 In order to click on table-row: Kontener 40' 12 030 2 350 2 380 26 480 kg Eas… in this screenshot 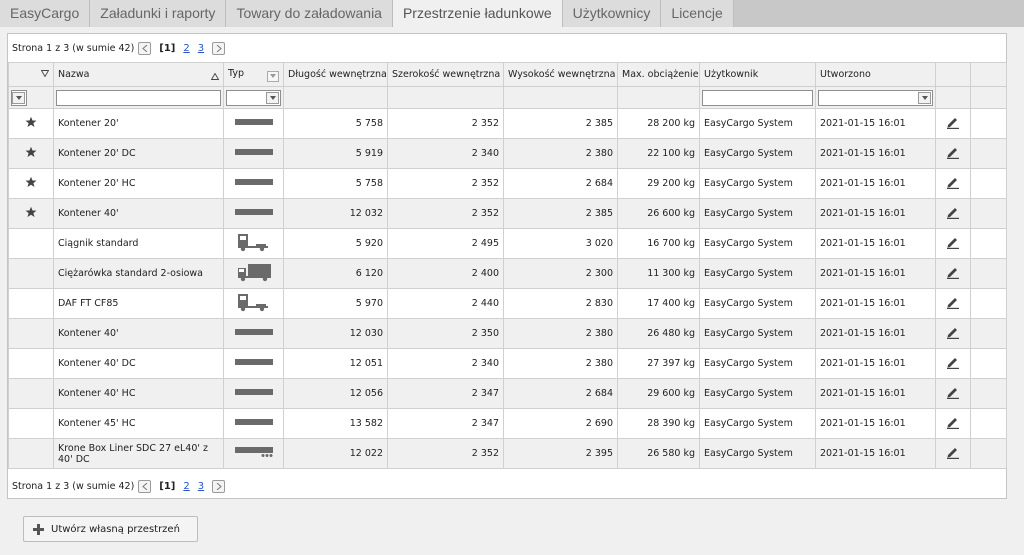, I will do `click(507, 333)`.